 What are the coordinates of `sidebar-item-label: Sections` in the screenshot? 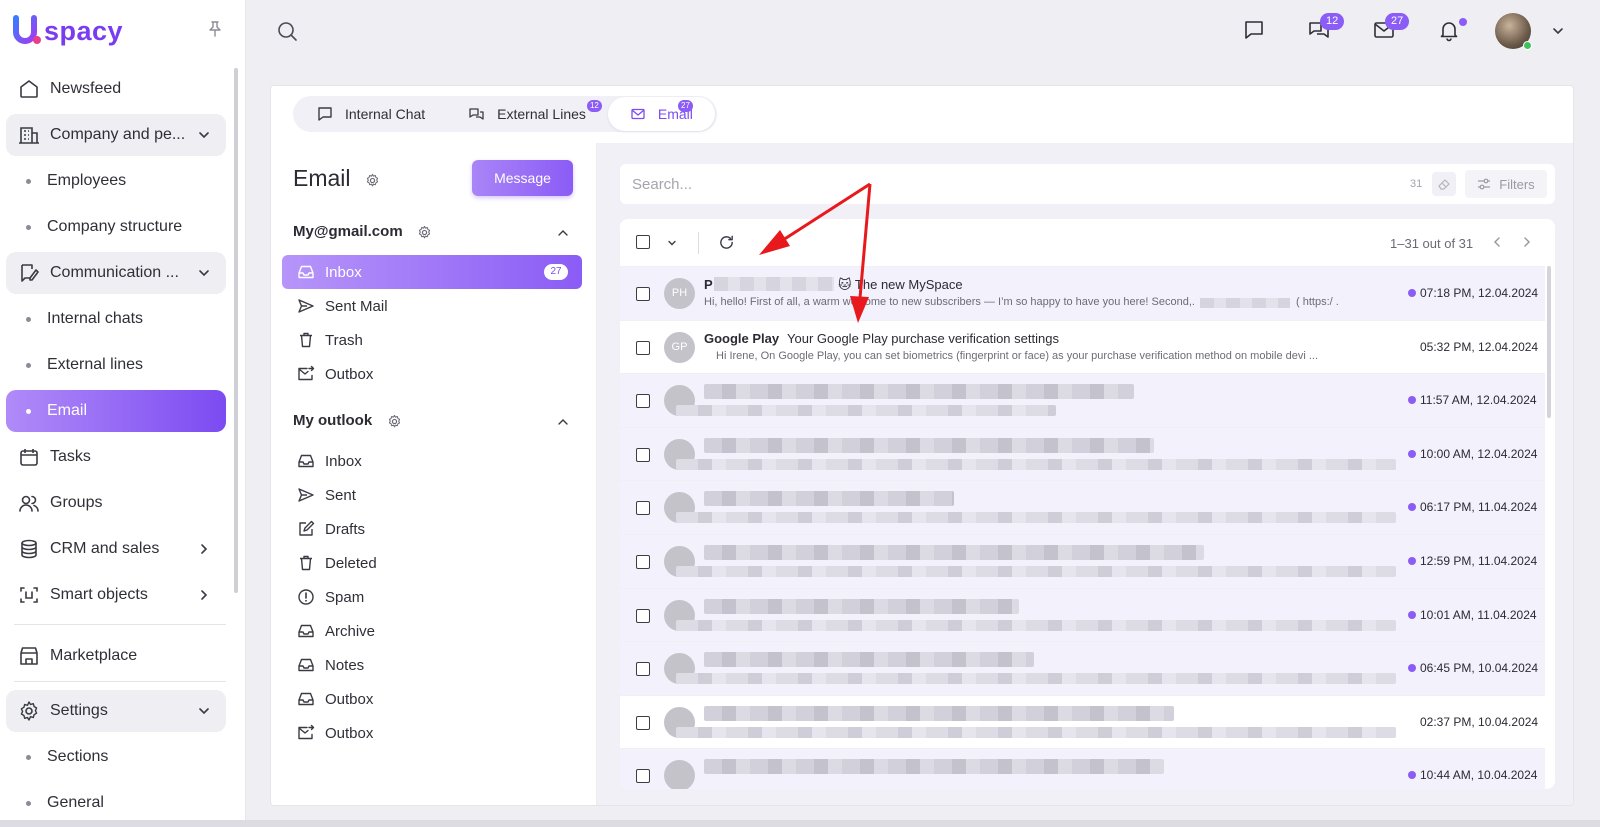 It's located at (78, 756).